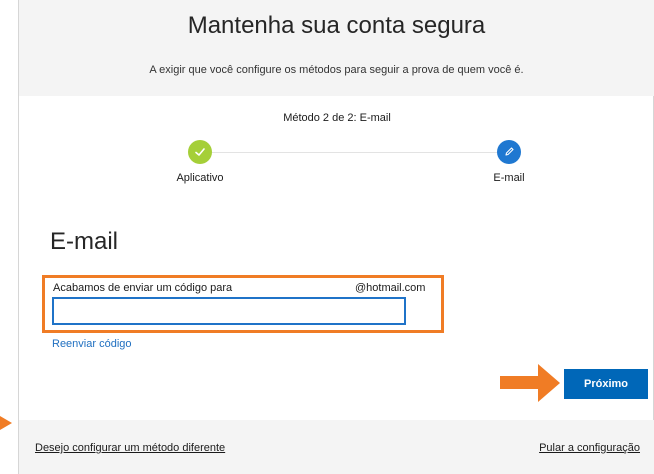  Describe the element at coordinates (355, 152) in the screenshot. I see `progress-line` at that location.